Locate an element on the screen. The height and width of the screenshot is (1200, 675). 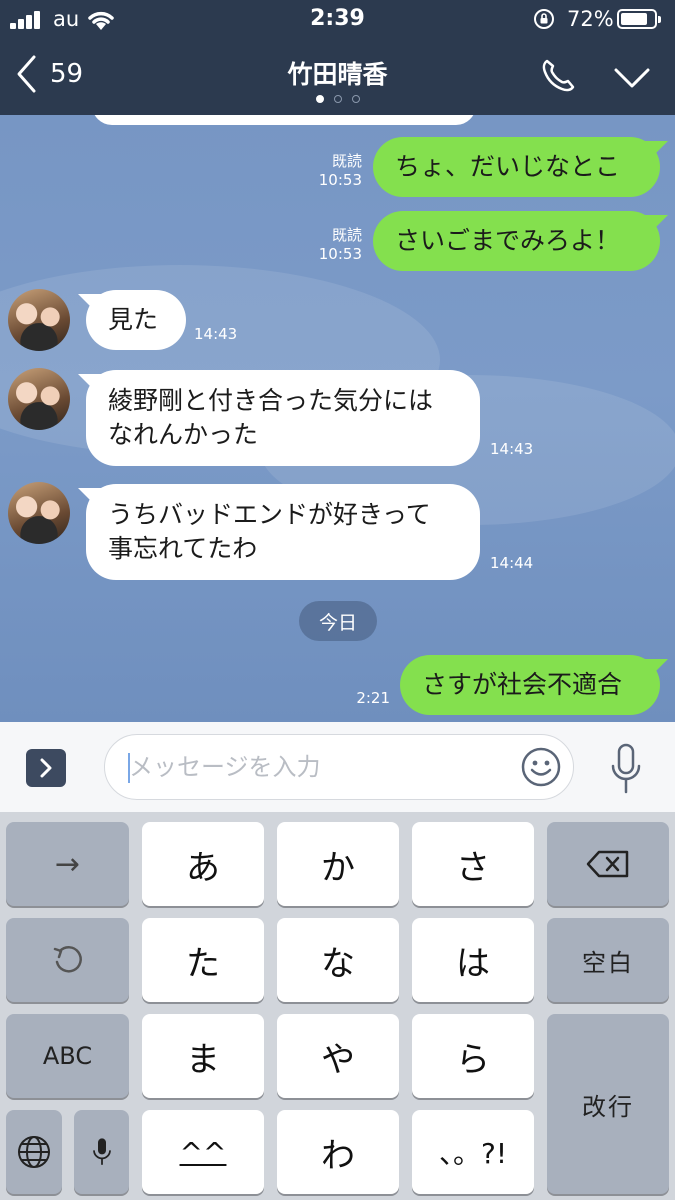
dictation-key is located at coordinates (101, 1152).